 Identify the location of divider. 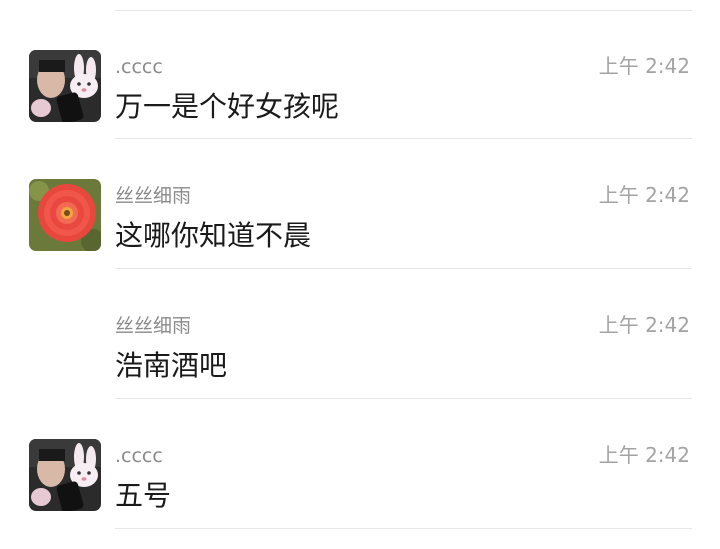
(403, 528).